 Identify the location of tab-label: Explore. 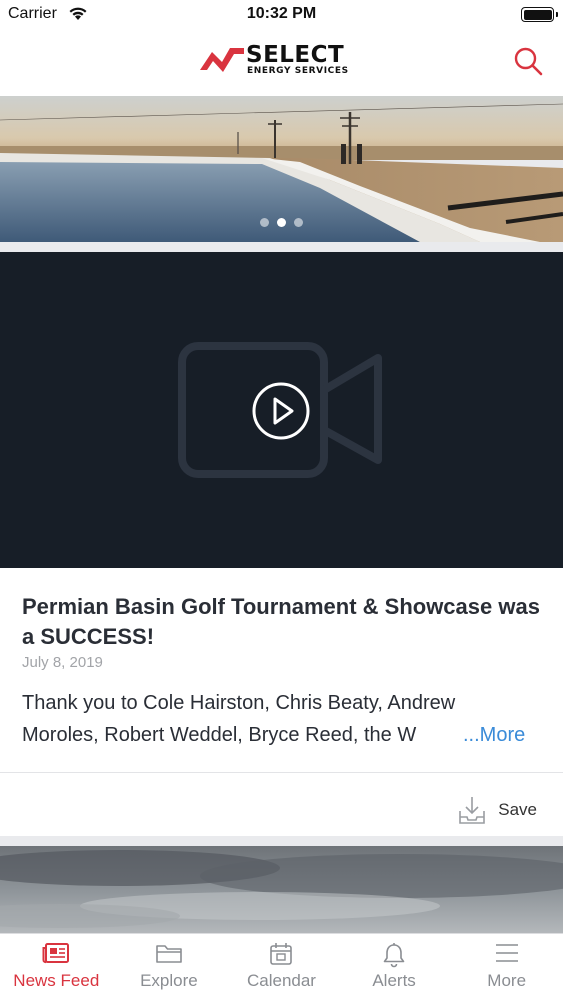
(169, 980).